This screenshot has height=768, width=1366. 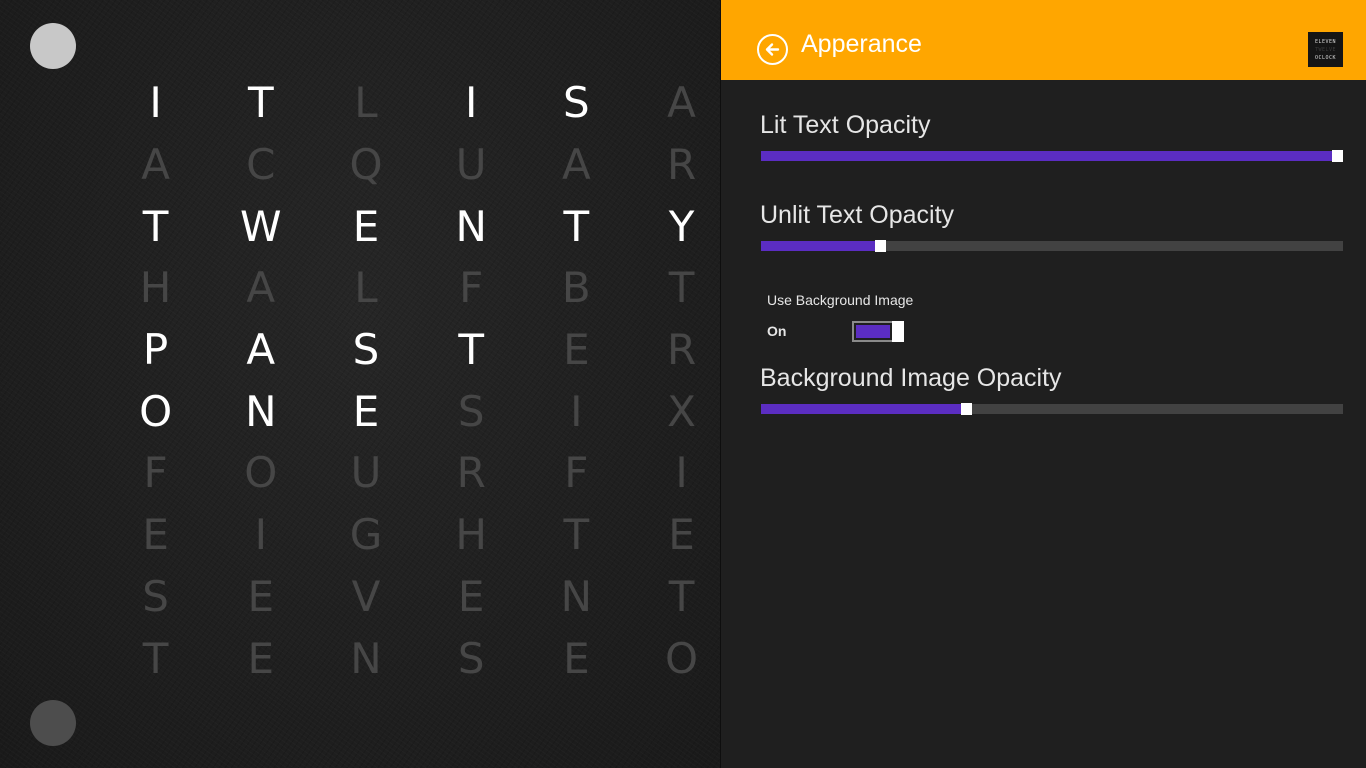 I want to click on logo-line-1: ELEVEN, so click(x=1325, y=41).